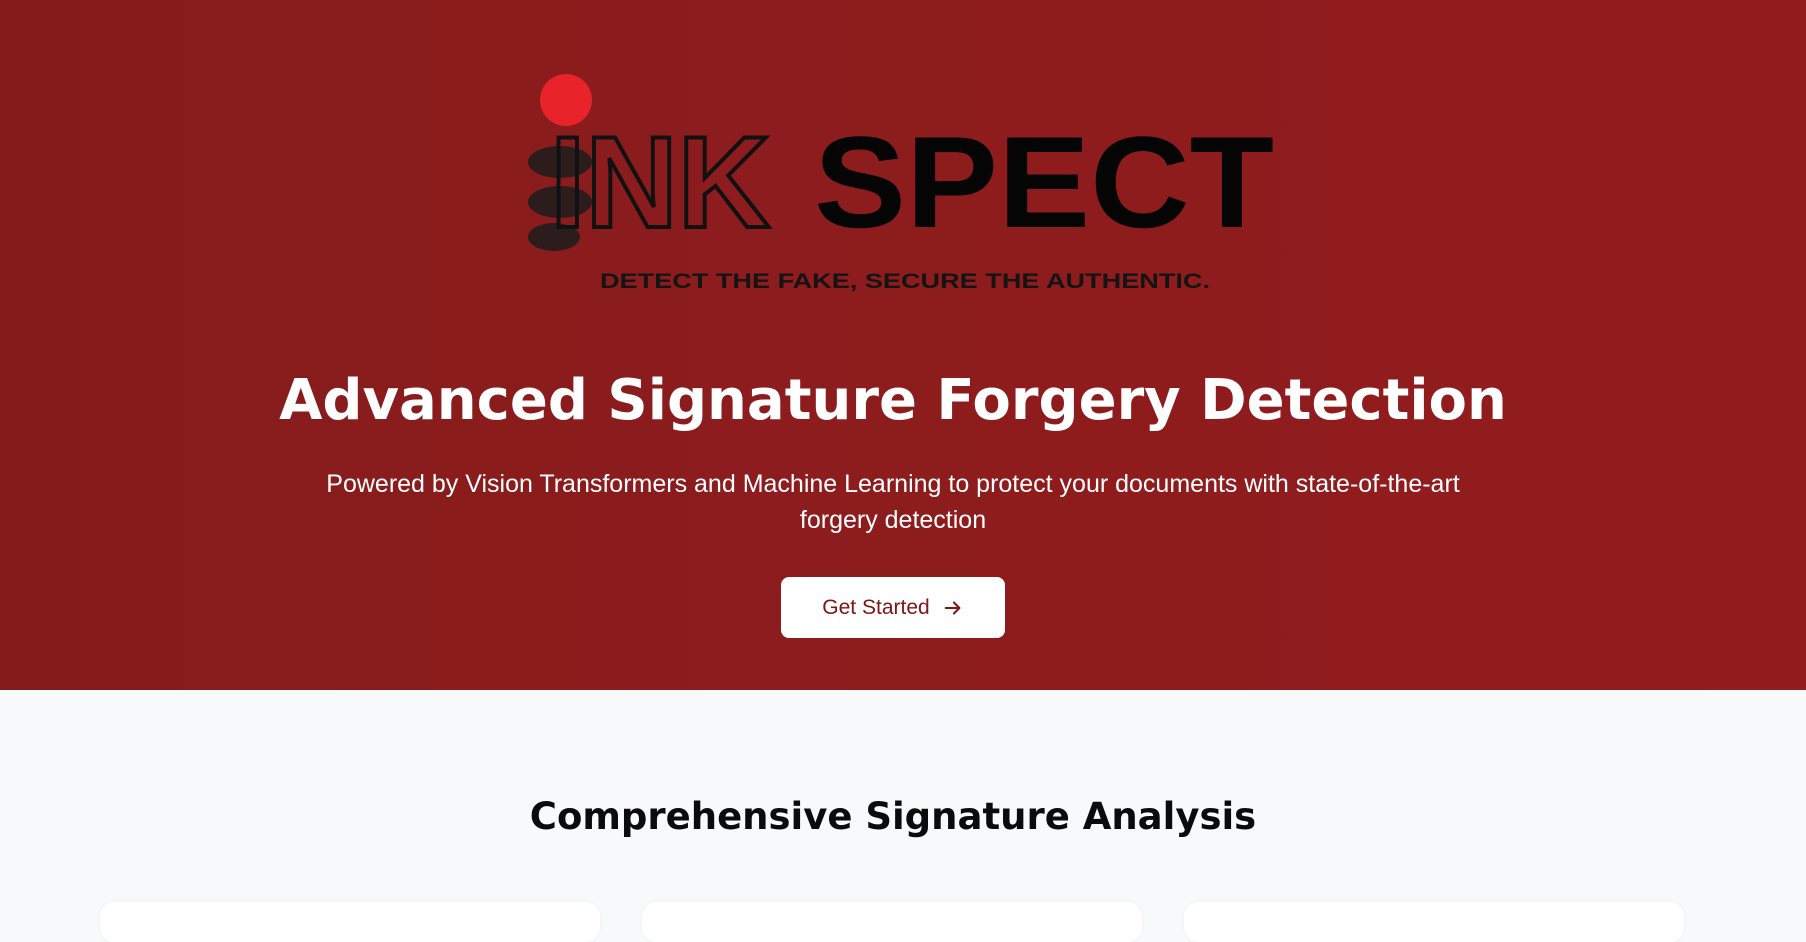  Describe the element at coordinates (952, 607) in the screenshot. I see `arrow-right-icon` at that location.